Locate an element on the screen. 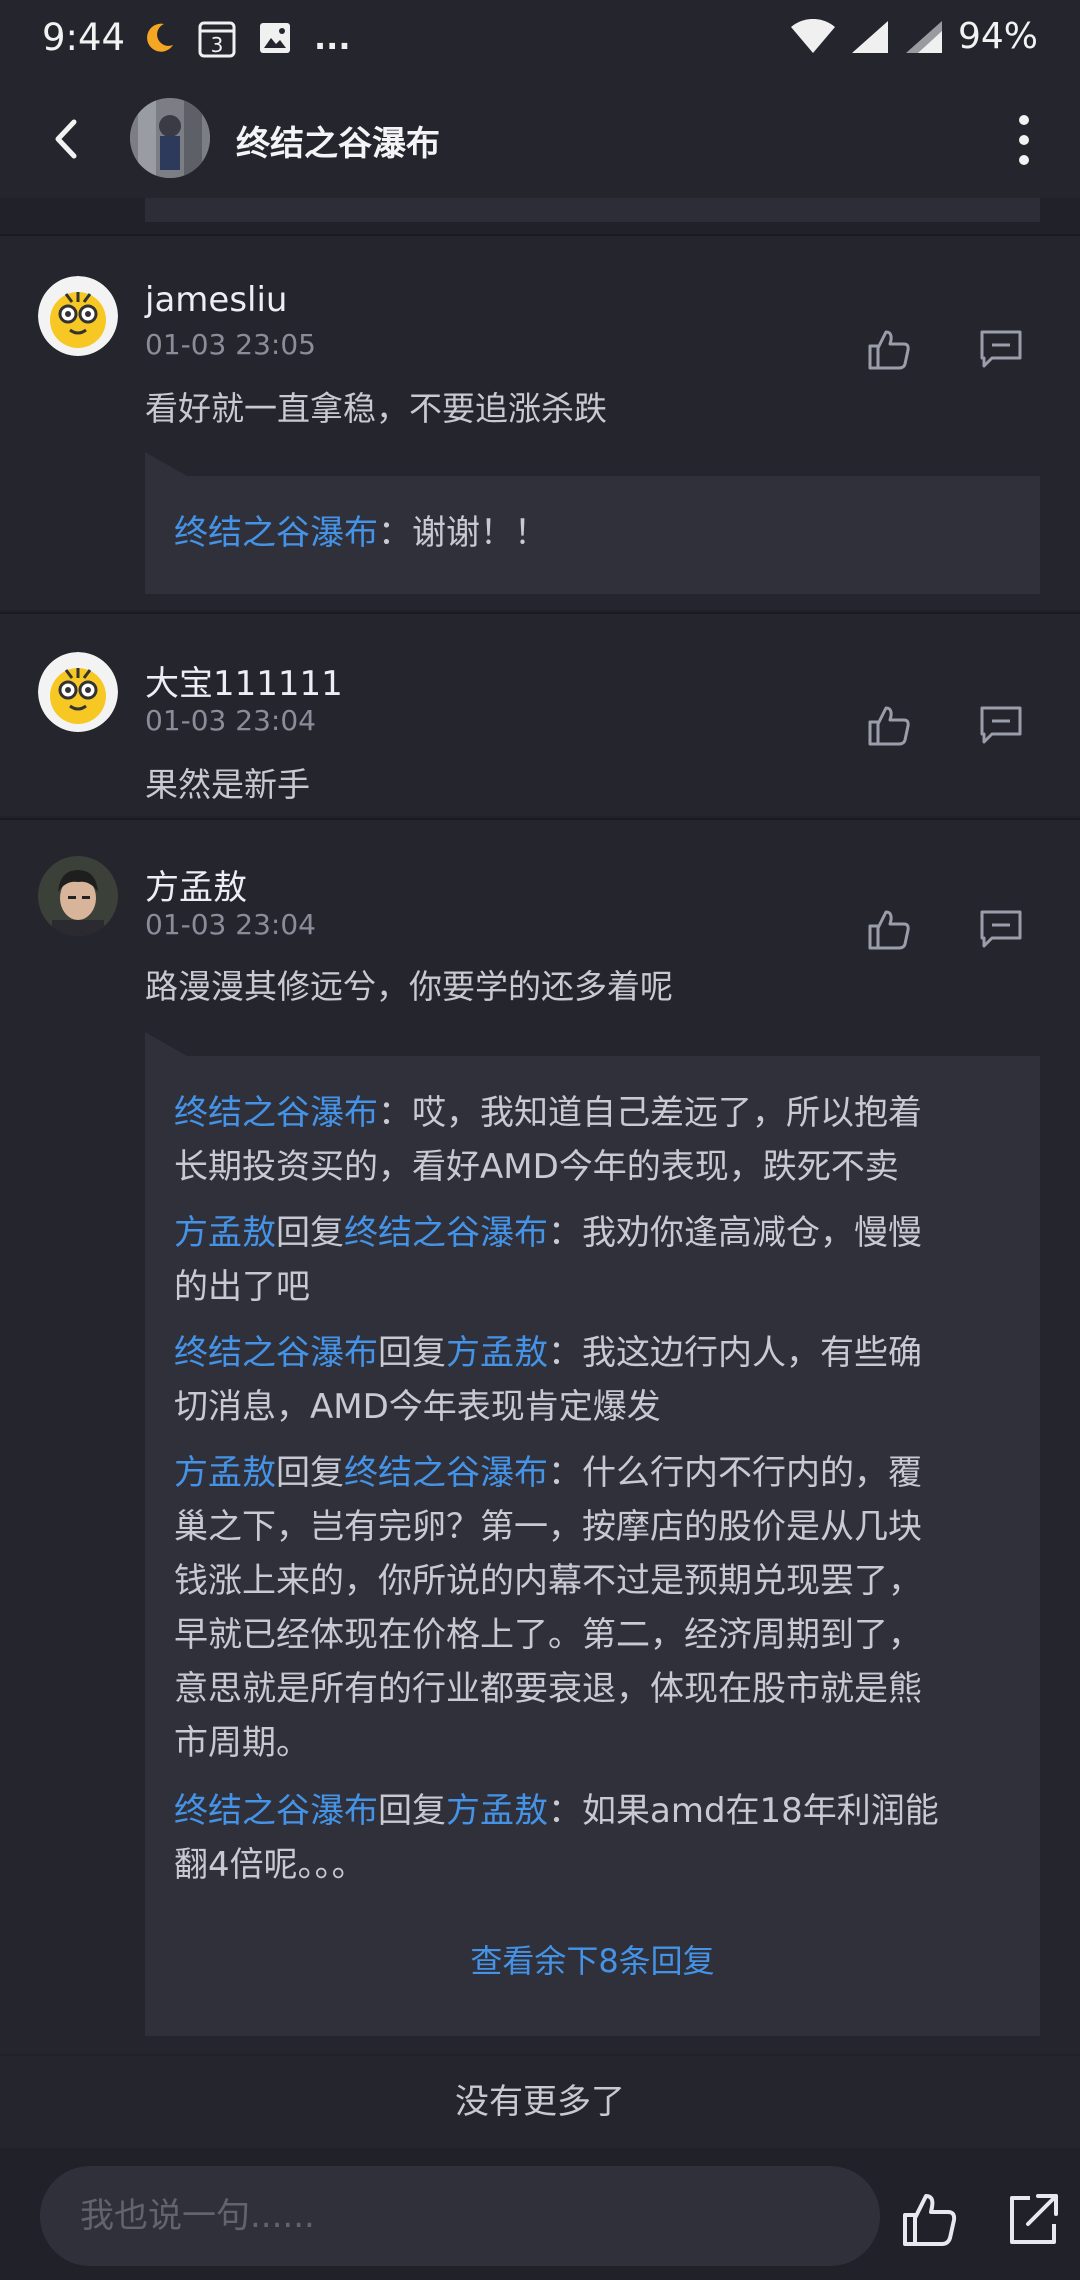 Image resolution: width=1080 pixels, height=2280 pixels. reply-text: 意思就是所有的行业都要衰退，体现在股市就是熊 is located at coordinates (548, 1689).